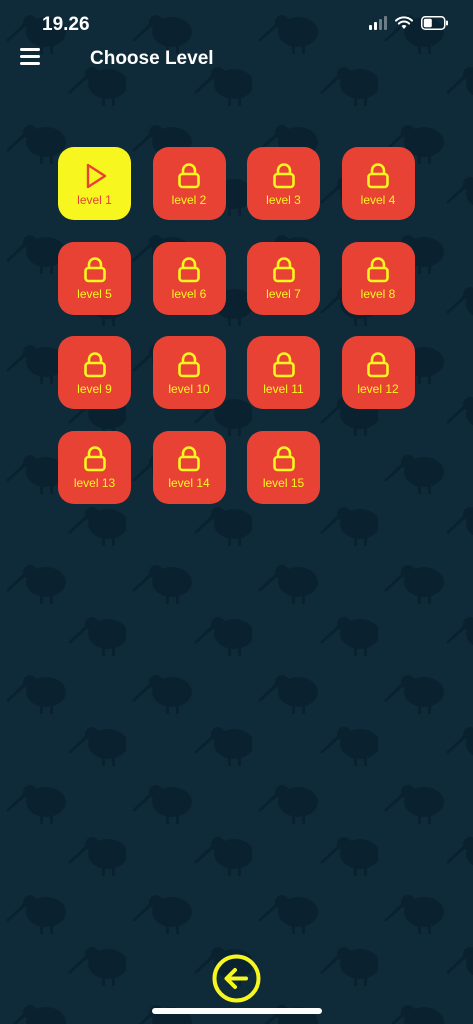 The height and width of the screenshot is (1024, 473). I want to click on level-label: level 7, so click(283, 294).